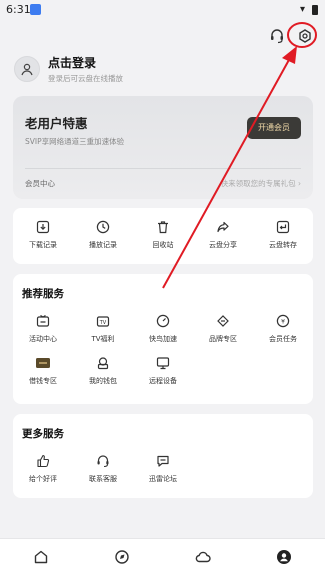 The image size is (325, 578). What do you see at coordinates (103, 461) in the screenshot?
I see `headset-icon` at bounding box center [103, 461].